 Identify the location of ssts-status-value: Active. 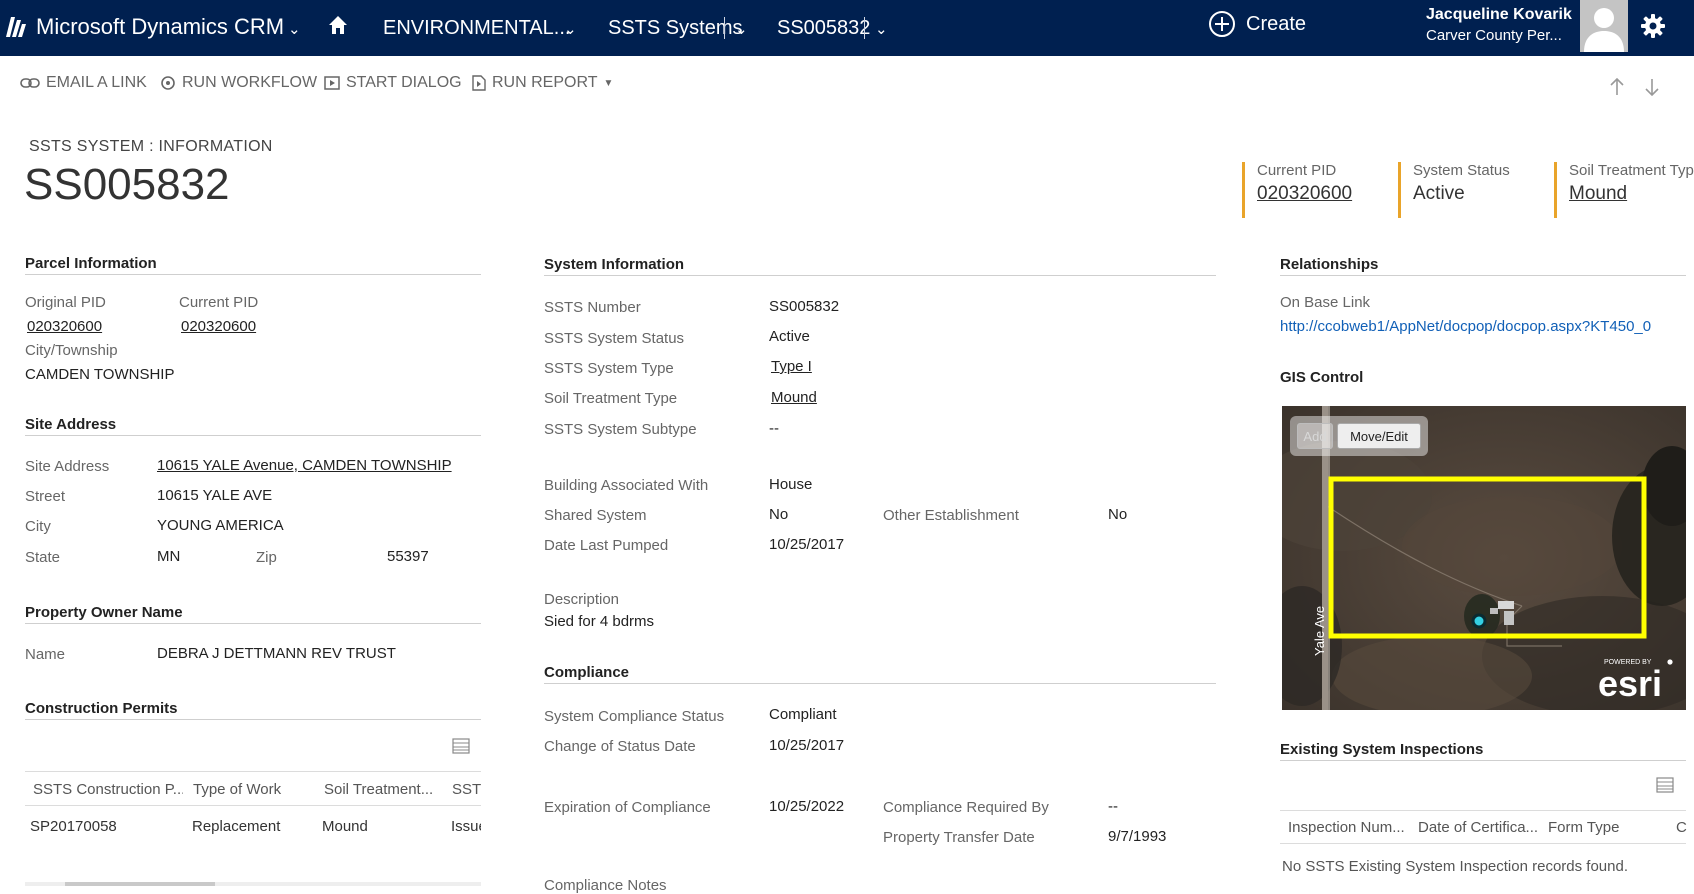
(789, 336).